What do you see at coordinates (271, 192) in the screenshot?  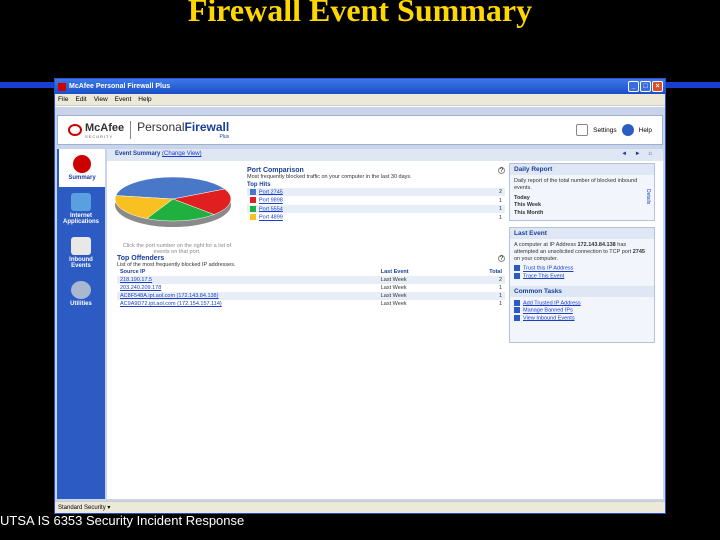 I see `port-link: Port 2745` at bounding box center [271, 192].